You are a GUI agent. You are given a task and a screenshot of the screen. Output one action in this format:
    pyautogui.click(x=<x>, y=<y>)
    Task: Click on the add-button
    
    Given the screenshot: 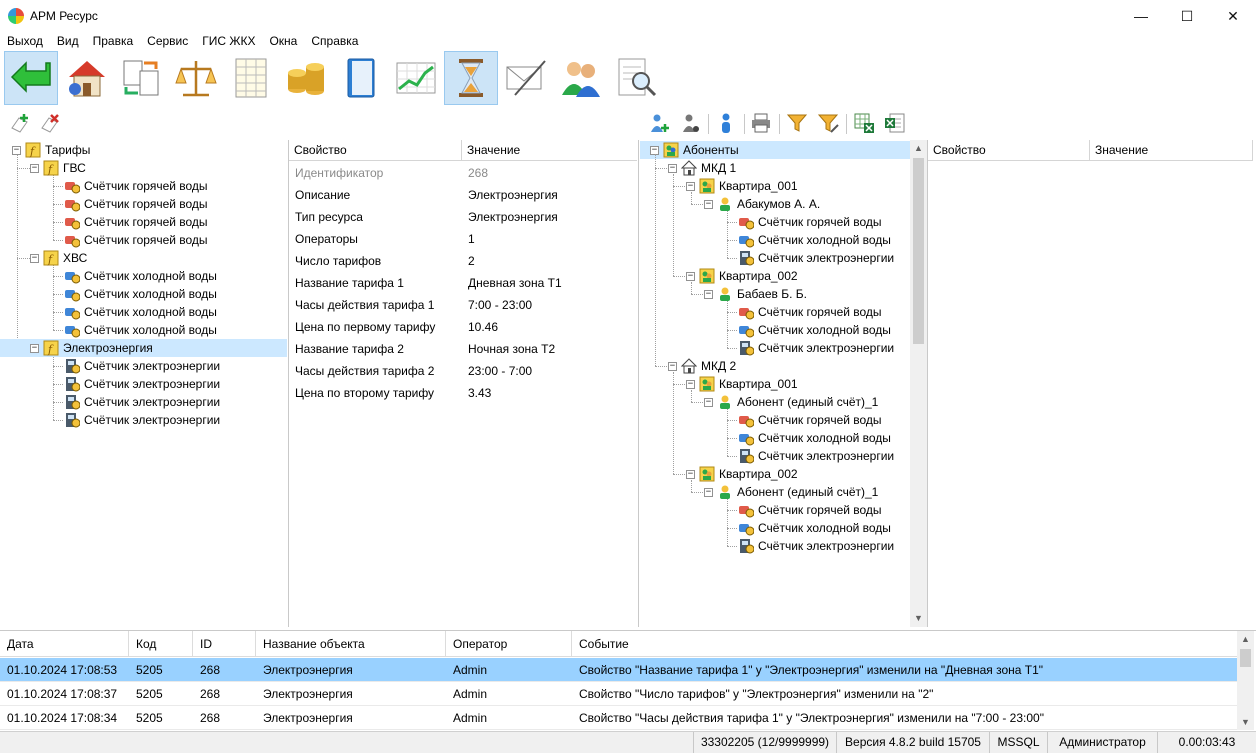 What is the action you would take?
    pyautogui.click(x=20, y=123)
    